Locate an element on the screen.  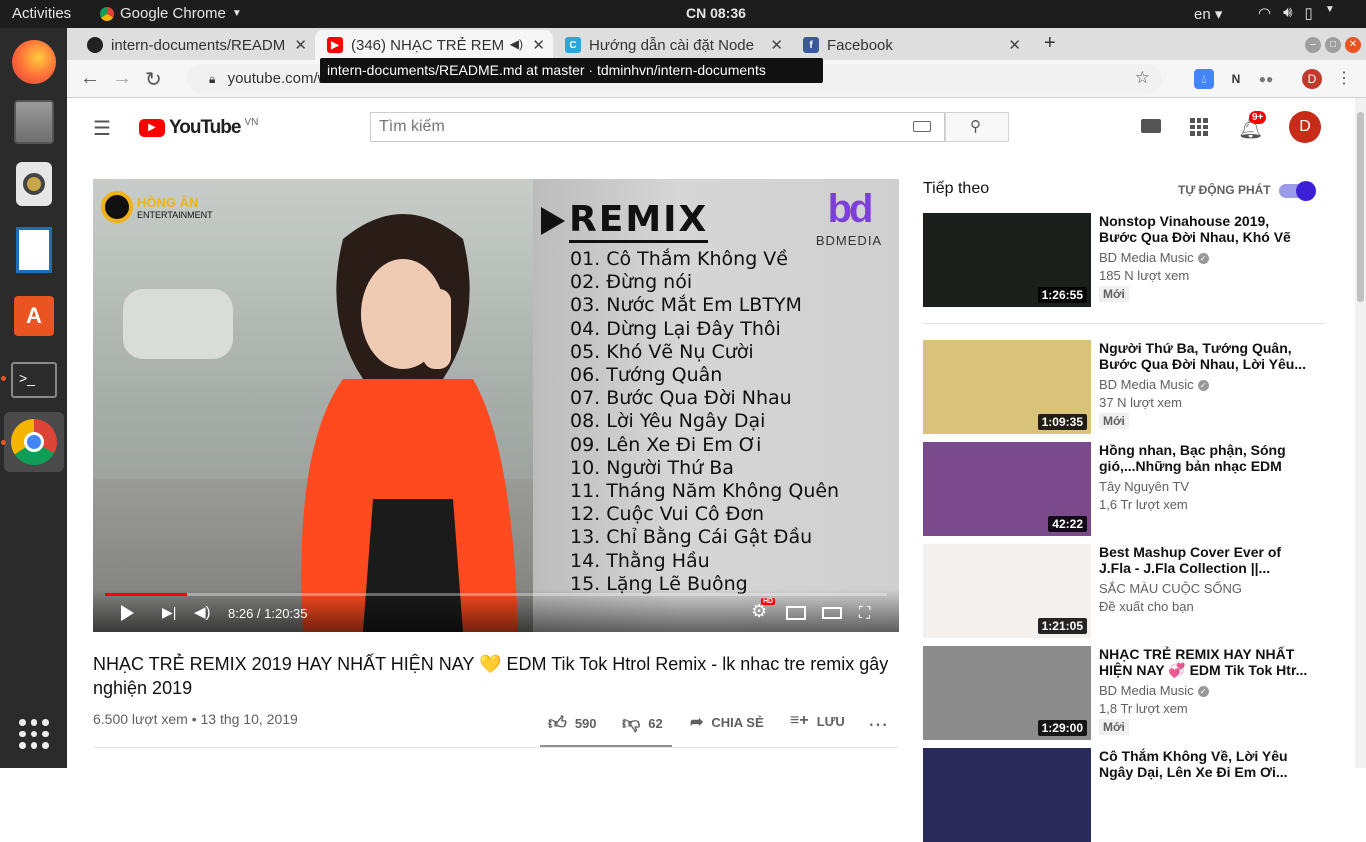
apps-grid-icon is located at coordinates (1199, 127).